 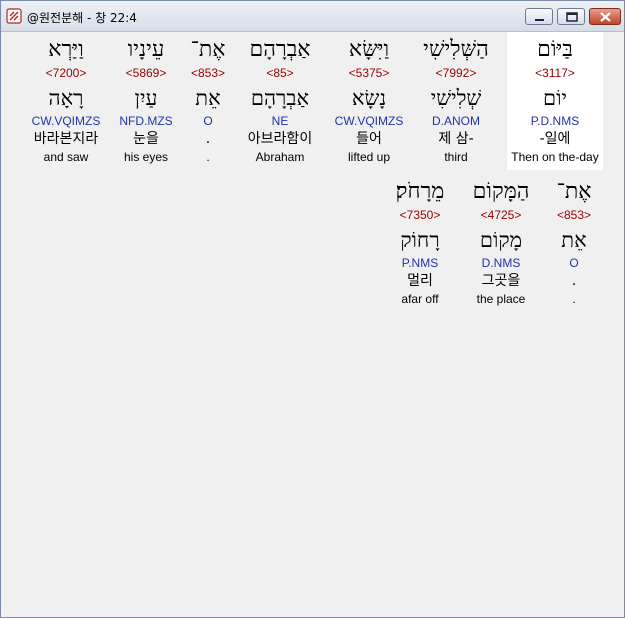 What do you see at coordinates (420, 215) in the screenshot?
I see `strong-number: <7350>` at bounding box center [420, 215].